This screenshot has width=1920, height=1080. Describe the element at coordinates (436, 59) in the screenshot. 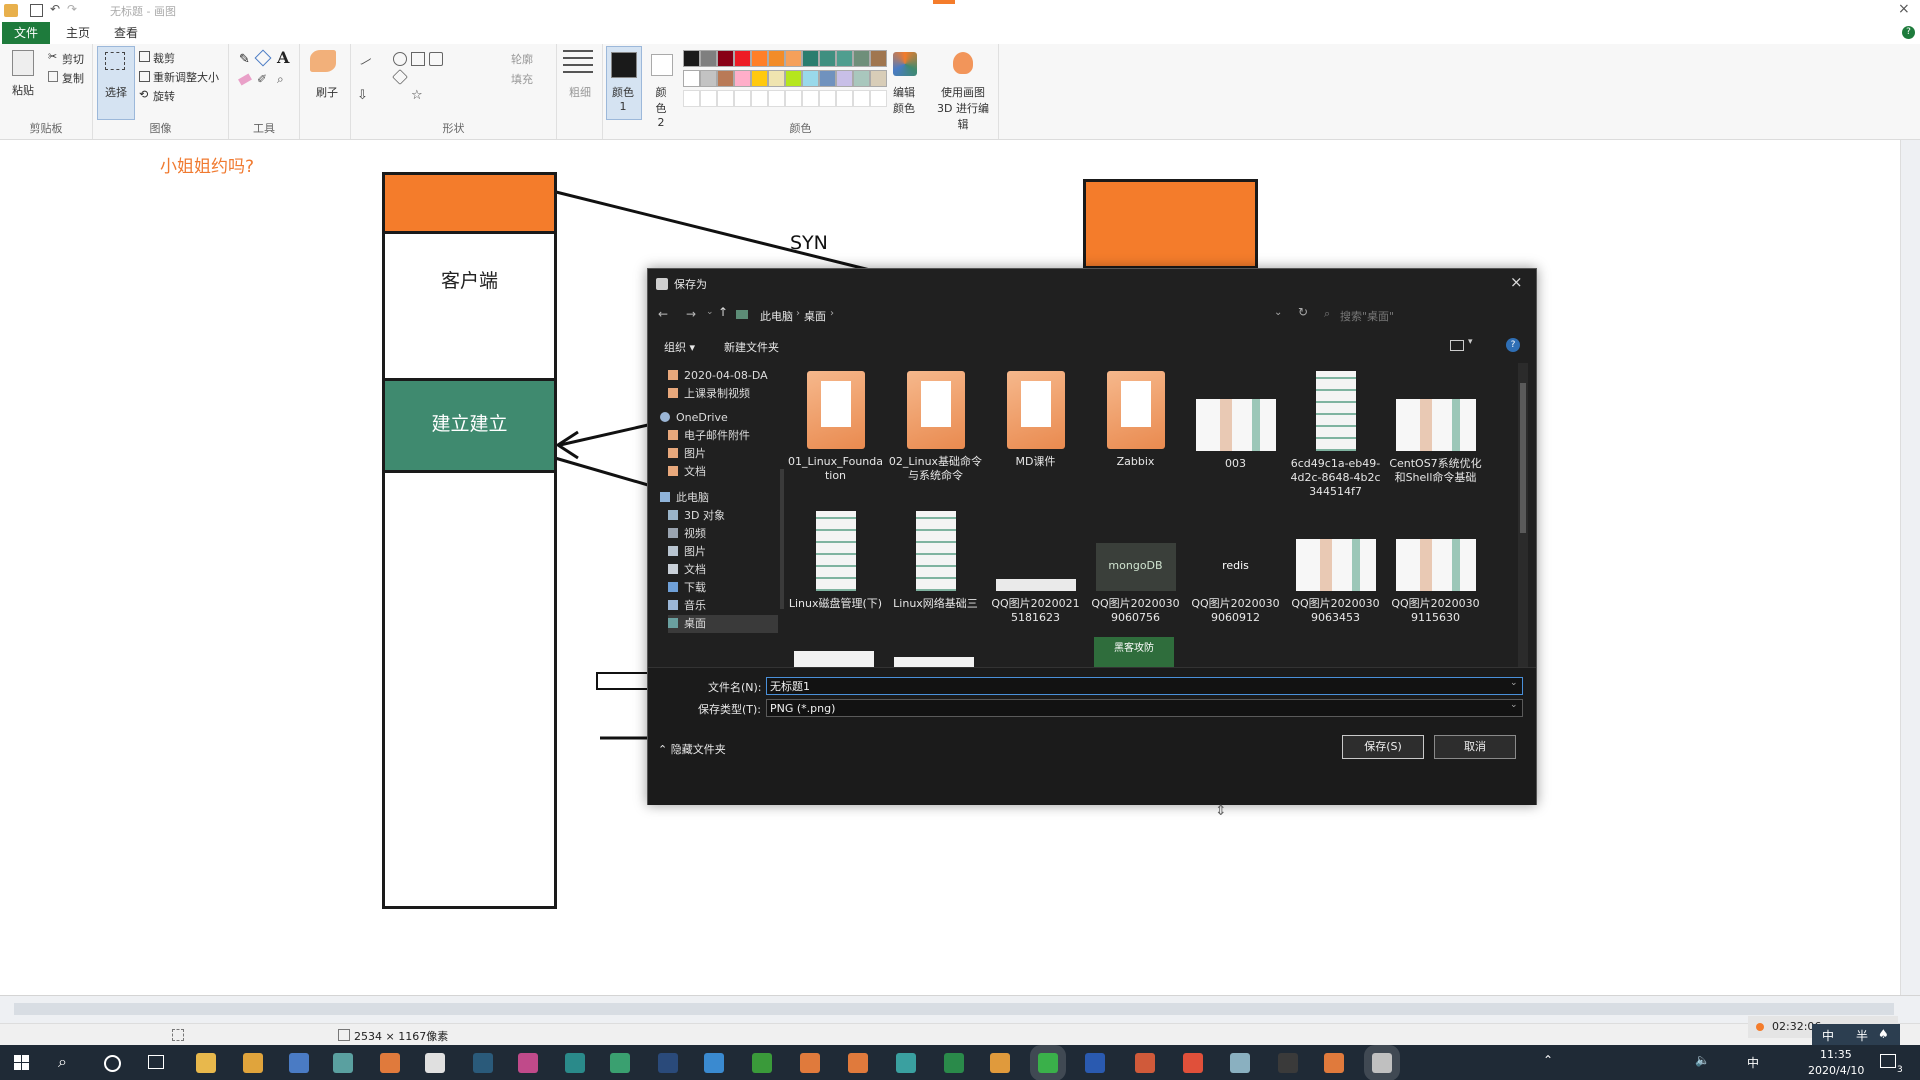

I see `rounded-rect-shape-icon` at that location.